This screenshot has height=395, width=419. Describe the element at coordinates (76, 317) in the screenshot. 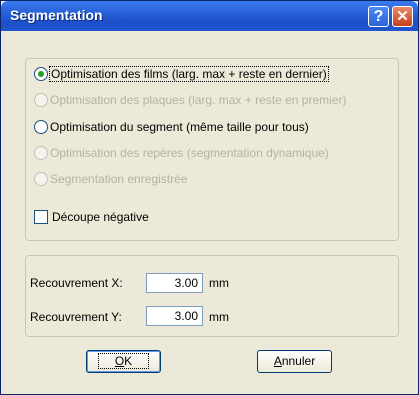

I see `overlap-y-label: Recouvrement Y:` at that location.